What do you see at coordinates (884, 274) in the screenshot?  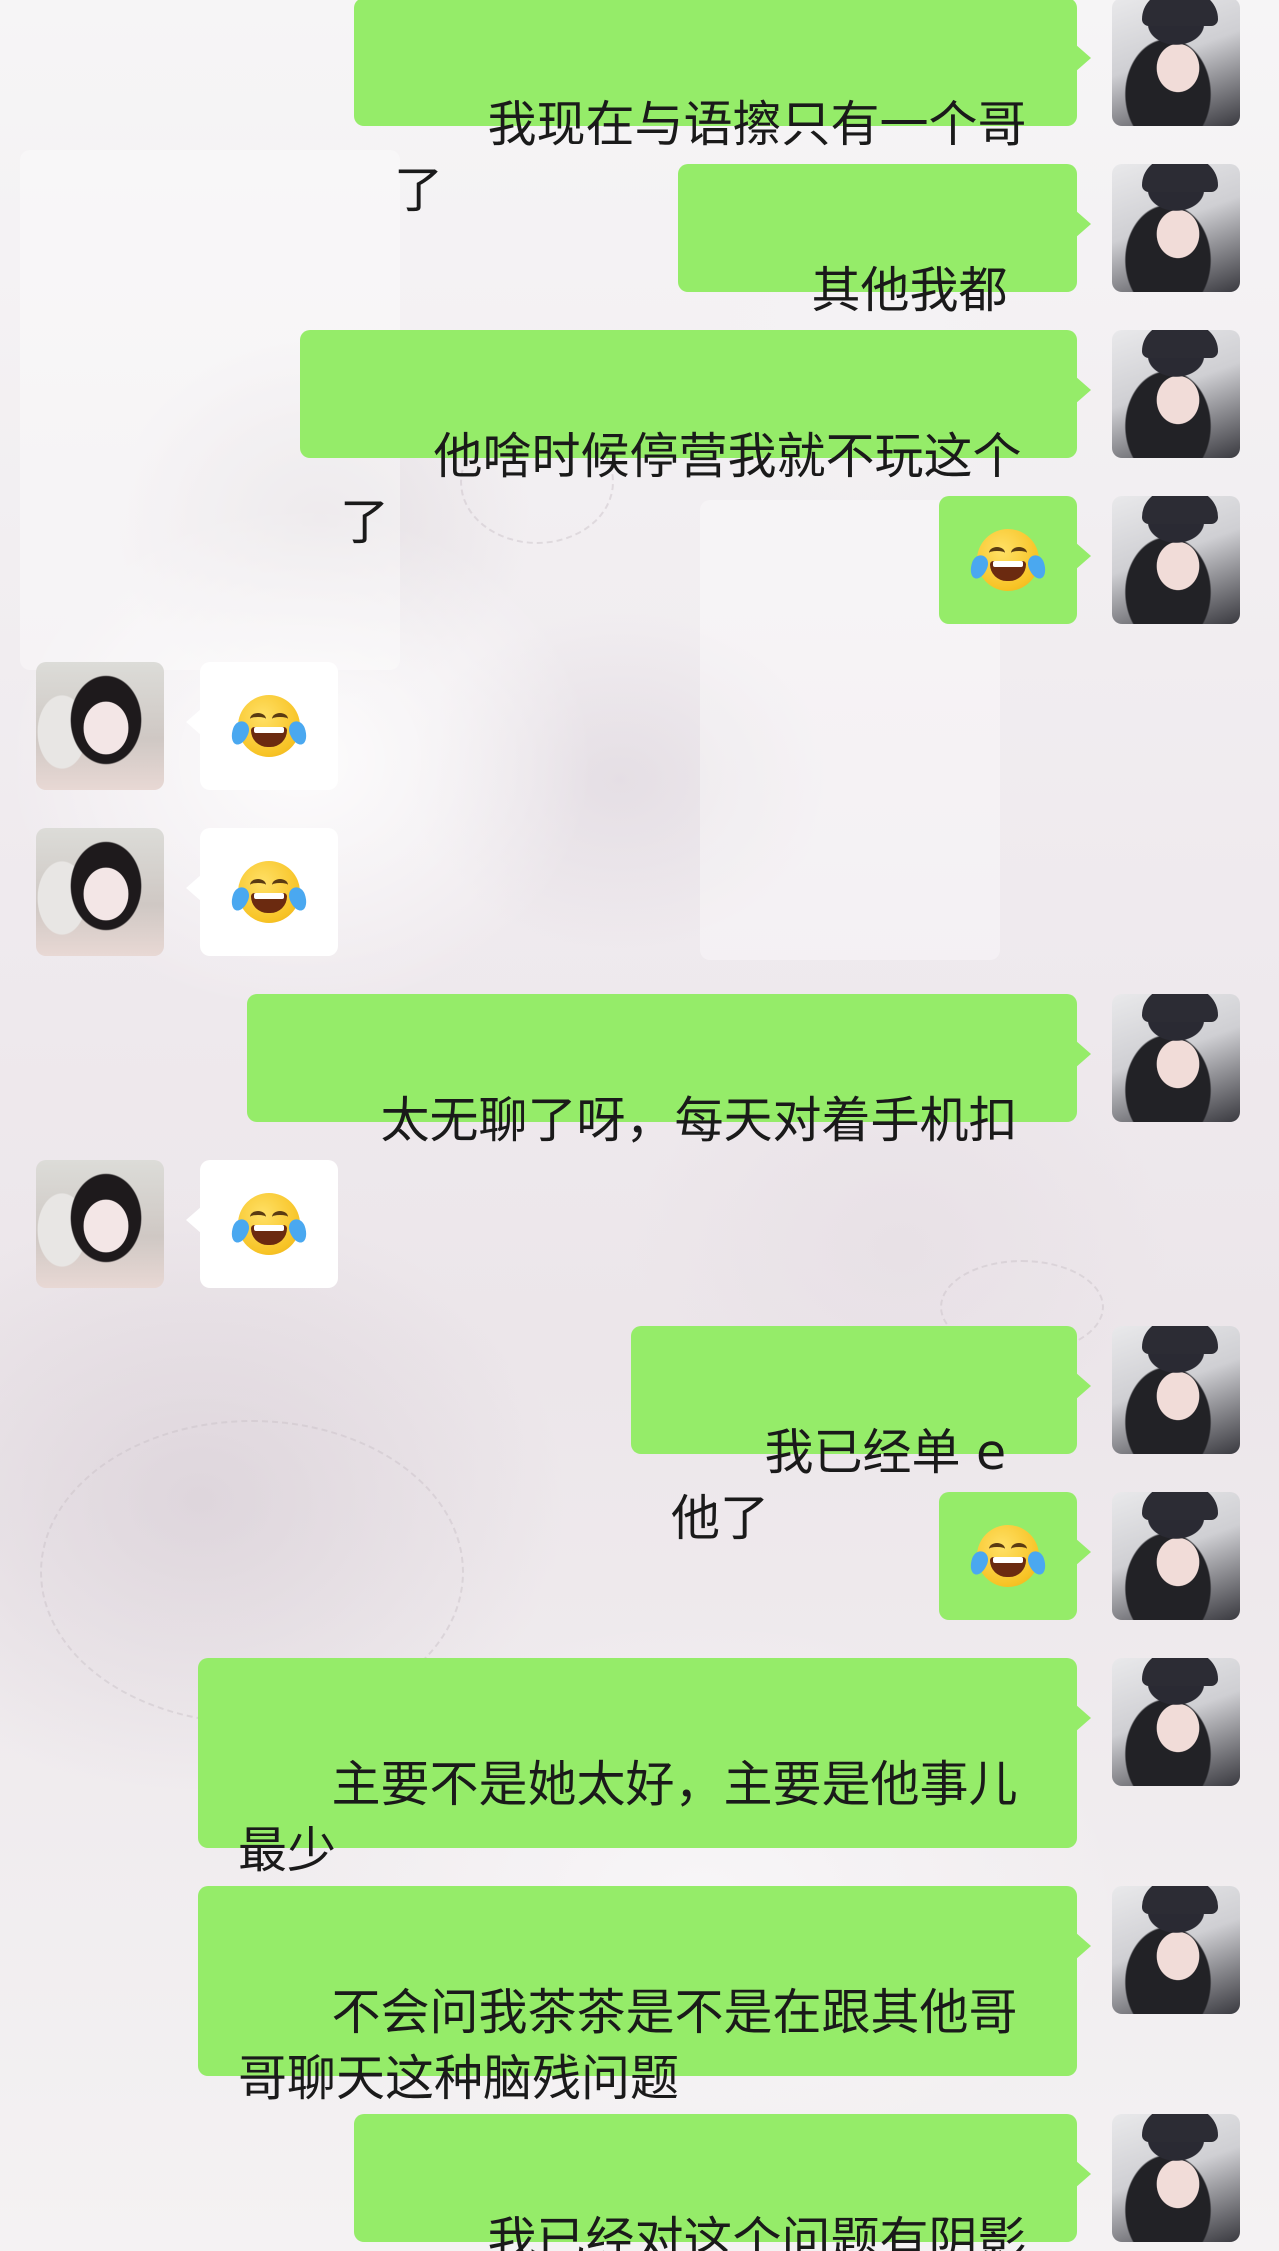 I see `my-message-bubble: 其他我都删了` at bounding box center [884, 274].